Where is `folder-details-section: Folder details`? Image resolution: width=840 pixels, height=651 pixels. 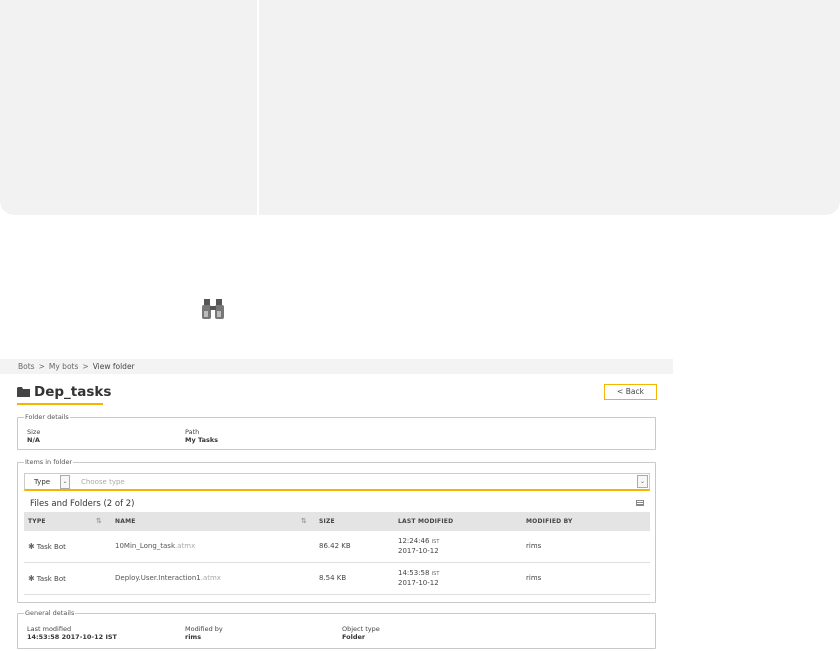 folder-details-section: Folder details is located at coordinates (336, 431).